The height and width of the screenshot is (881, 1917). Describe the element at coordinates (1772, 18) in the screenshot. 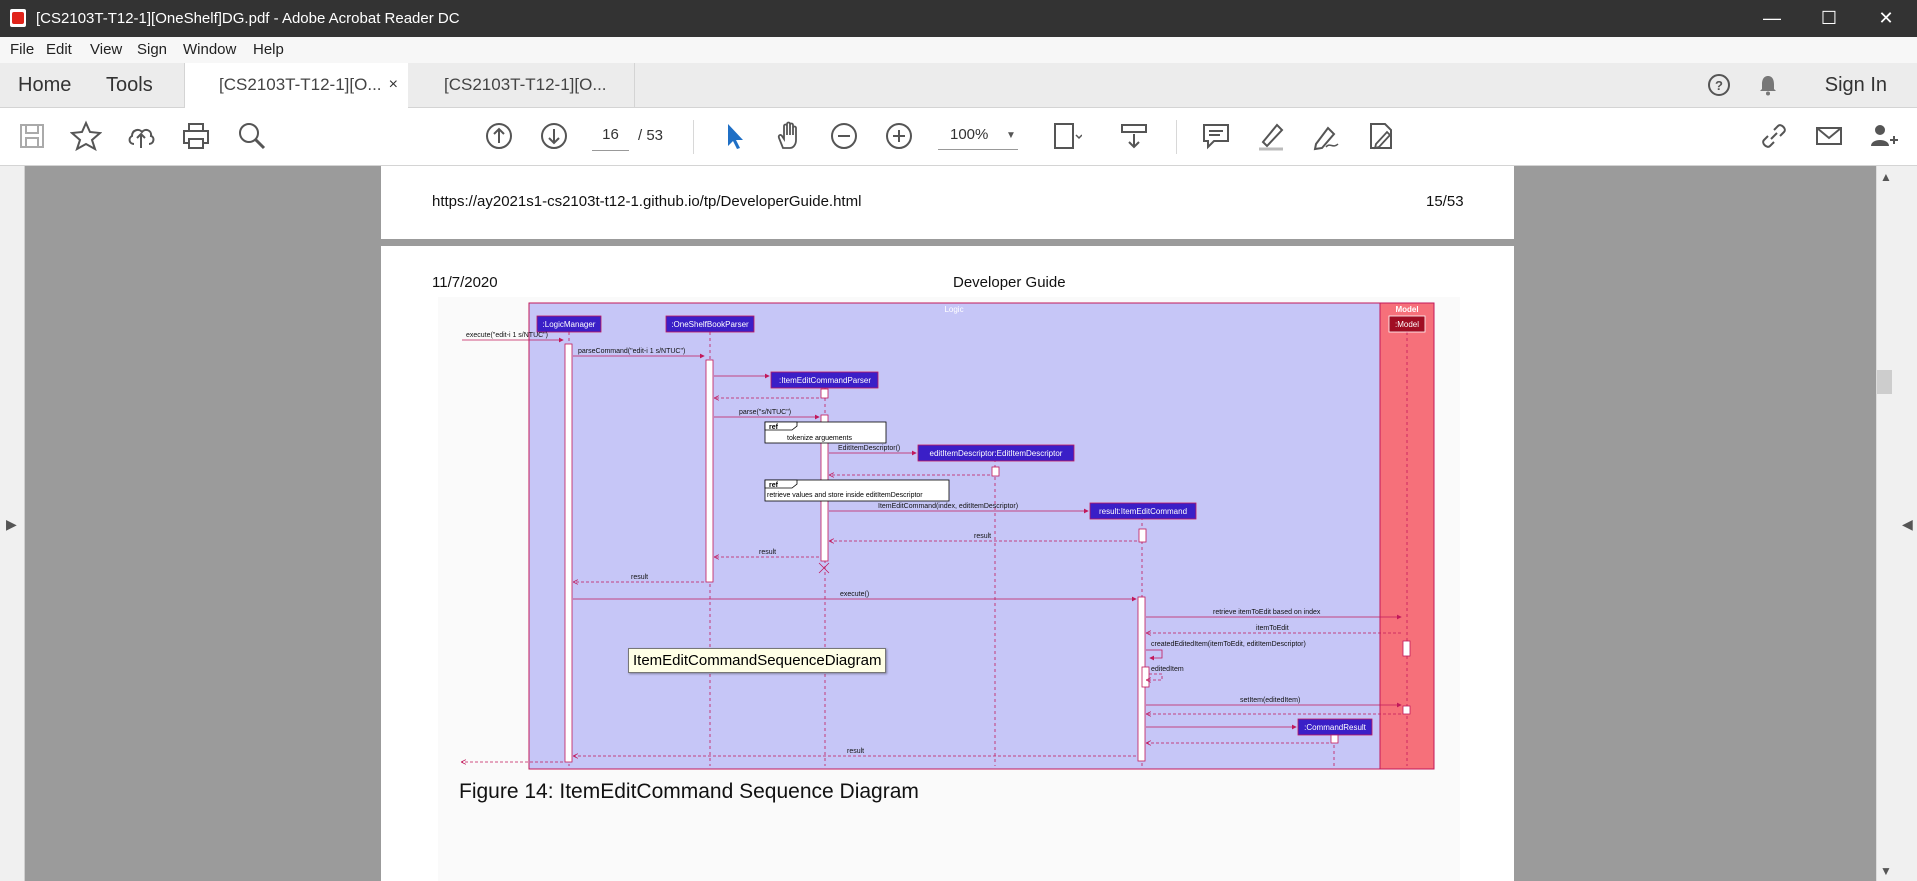

I see `minimize-icon: —` at that location.